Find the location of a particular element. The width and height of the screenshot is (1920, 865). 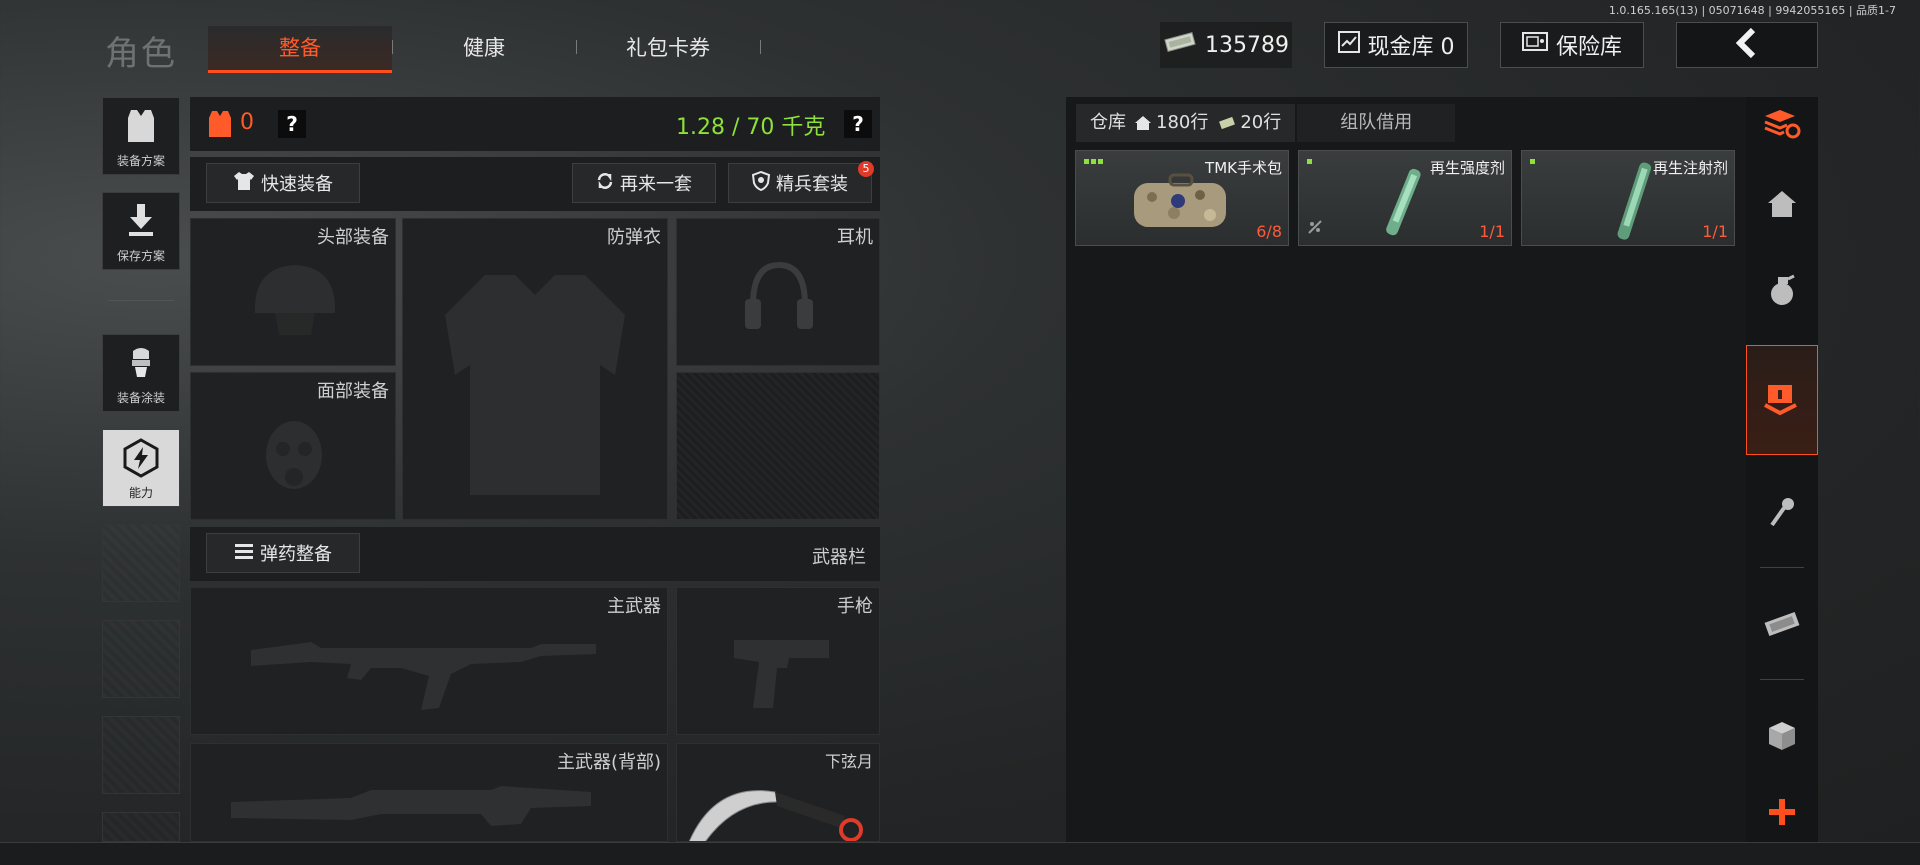

add-category-button is located at coordinates (1782, 812).